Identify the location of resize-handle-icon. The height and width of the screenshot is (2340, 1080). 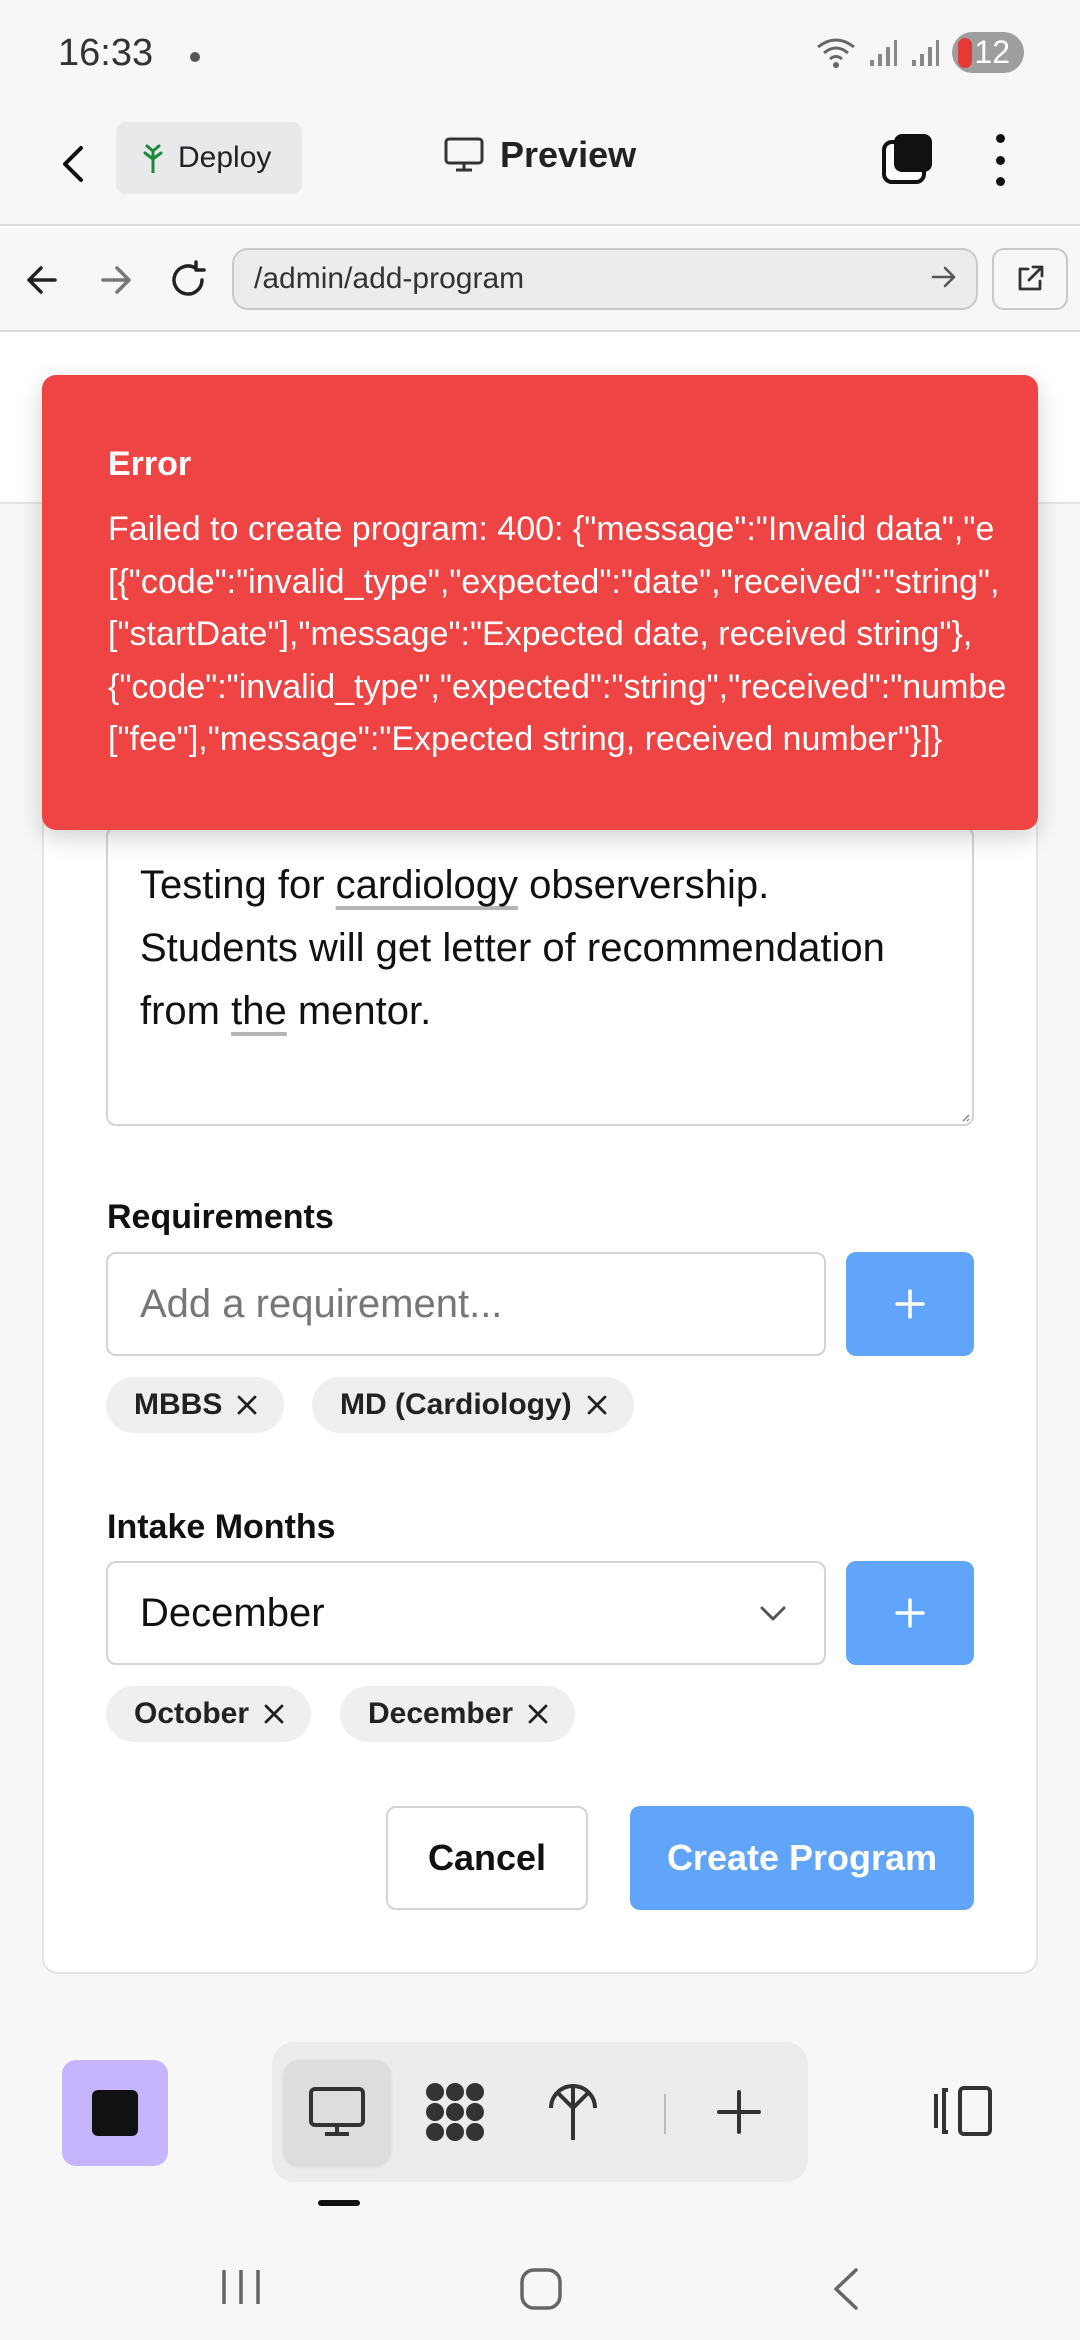
(965, 1117).